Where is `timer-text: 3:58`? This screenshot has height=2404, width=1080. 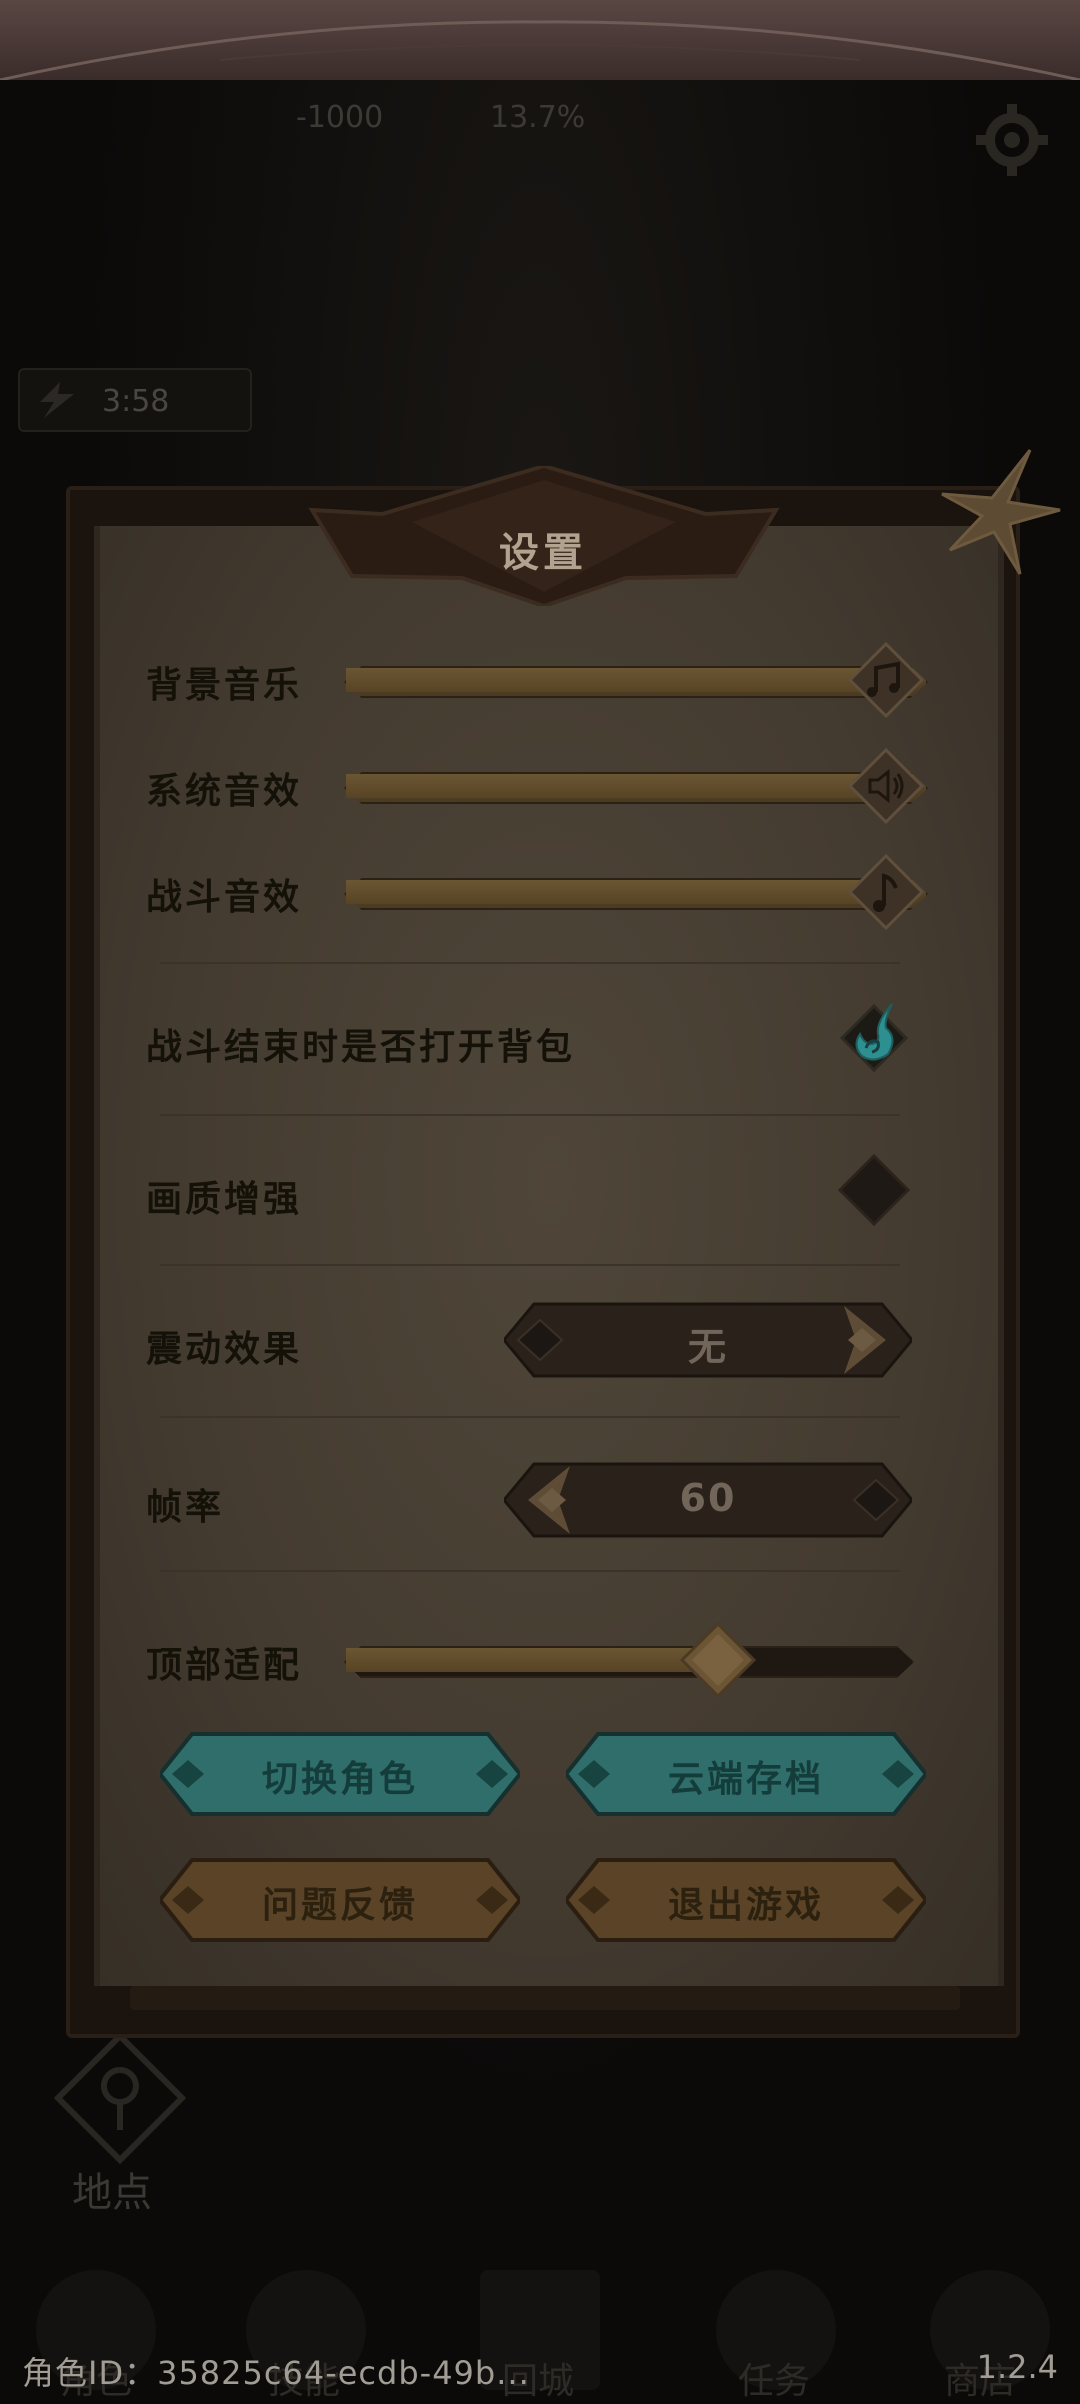
timer-text: 3:58 is located at coordinates (136, 401).